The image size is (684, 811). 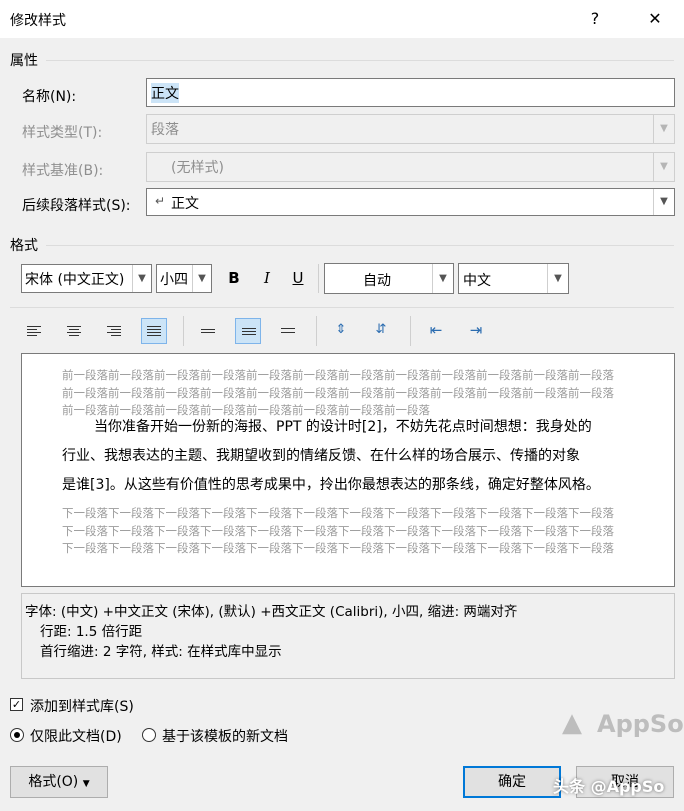 I want to click on format-section-label: 格式, so click(x=24, y=246).